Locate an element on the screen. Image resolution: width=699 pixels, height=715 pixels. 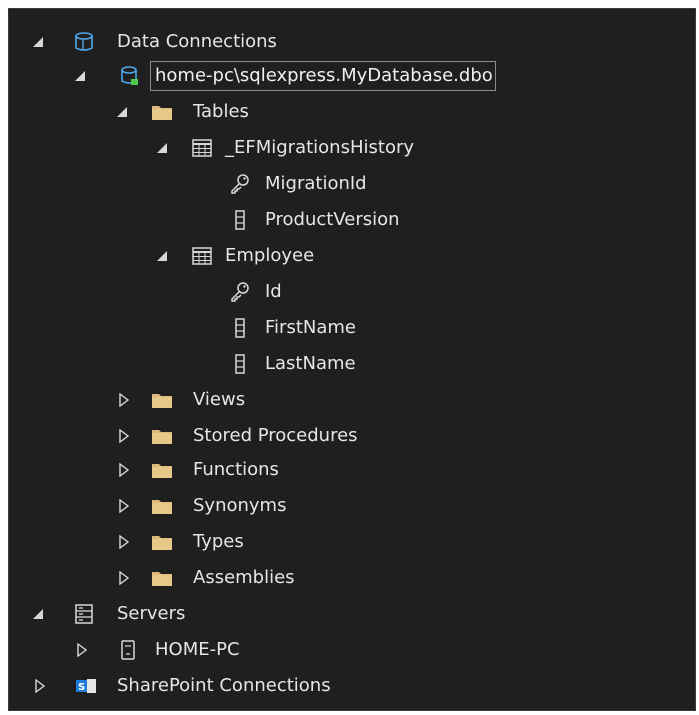
tree-node-data-connections: Data Connections is located at coordinates (352, 42).